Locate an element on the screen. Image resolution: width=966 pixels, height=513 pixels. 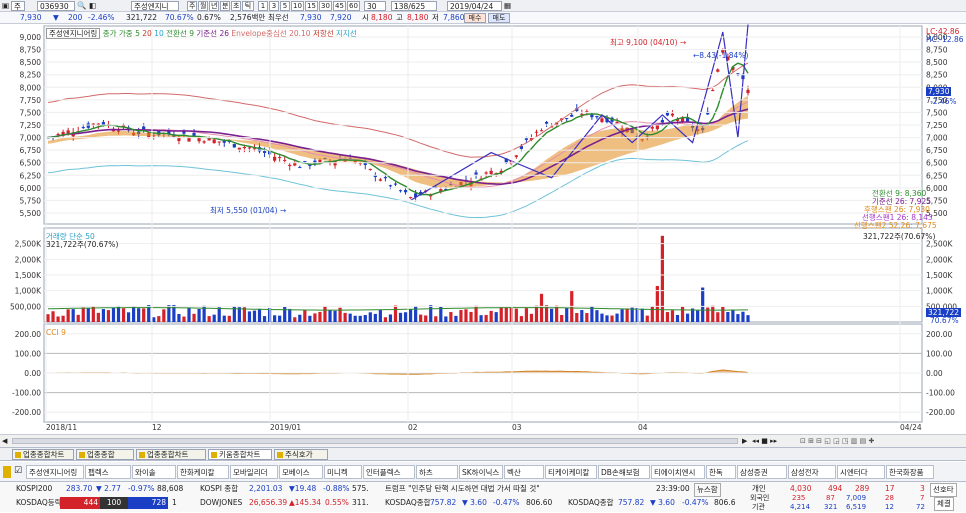
minute-1: 1 is located at coordinates (263, 6).